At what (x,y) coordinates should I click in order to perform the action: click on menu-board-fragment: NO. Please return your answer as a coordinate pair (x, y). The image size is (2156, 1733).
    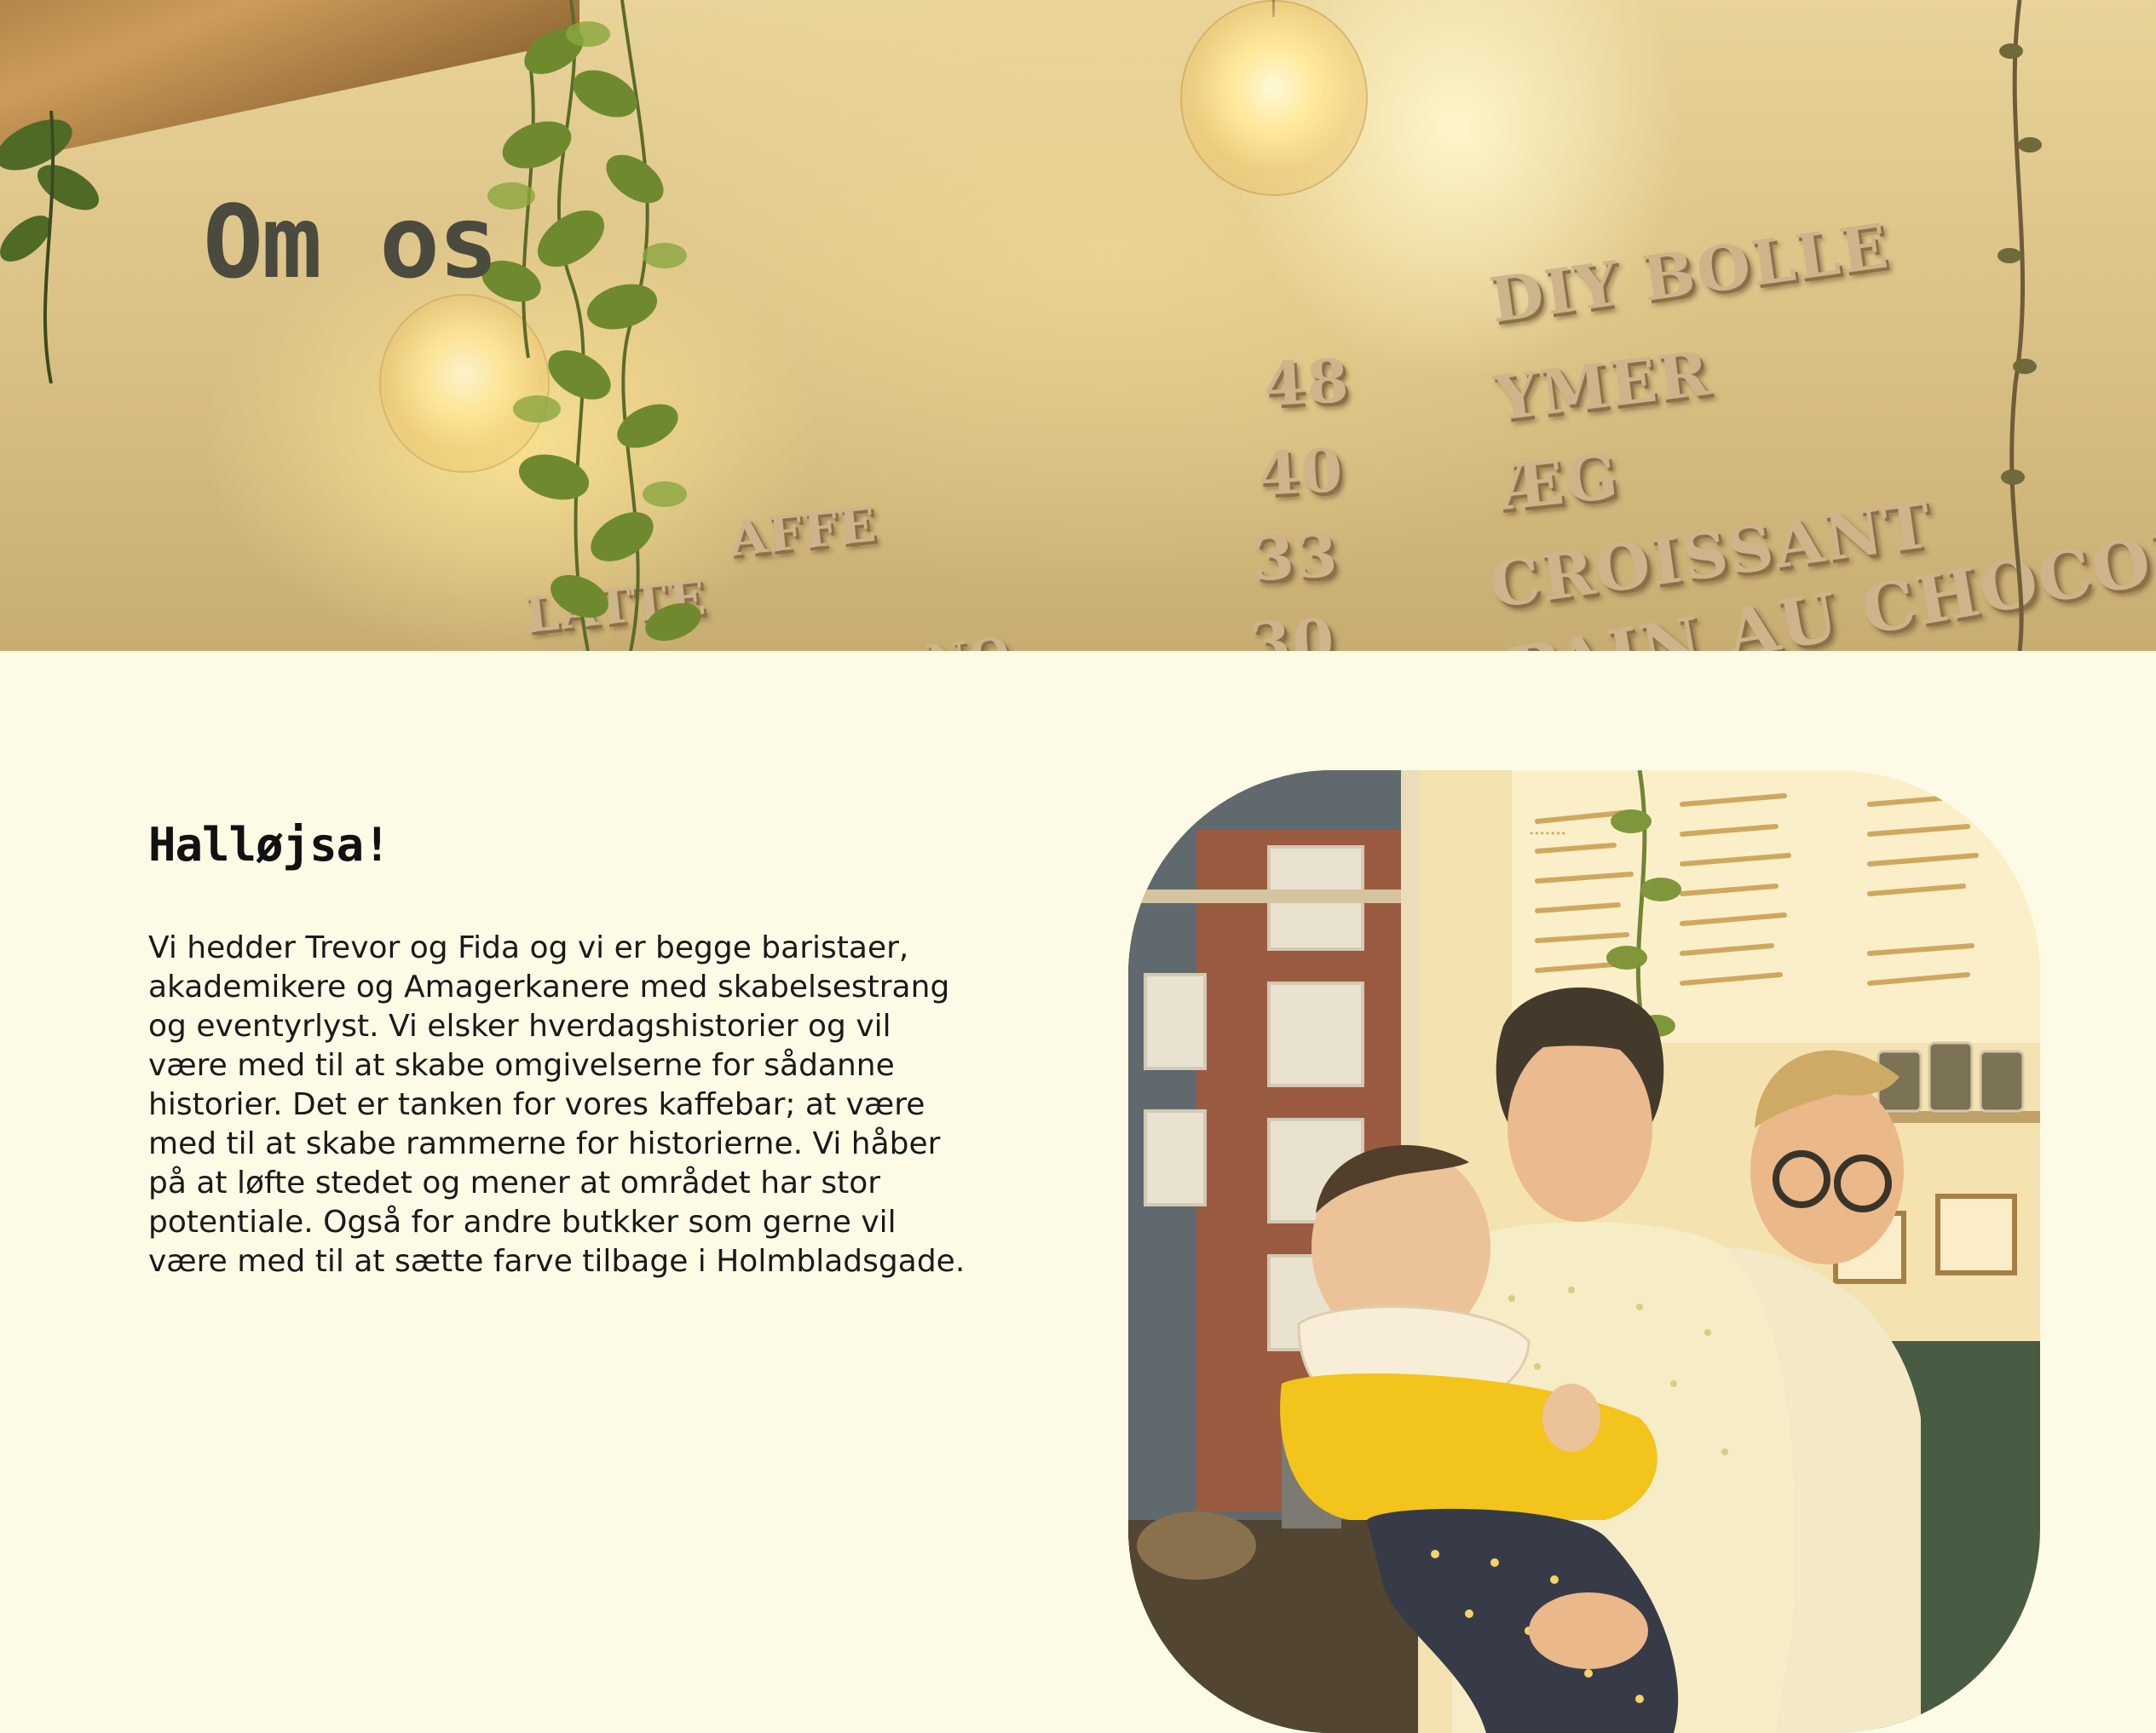
    Looking at the image, I should click on (968, 638).